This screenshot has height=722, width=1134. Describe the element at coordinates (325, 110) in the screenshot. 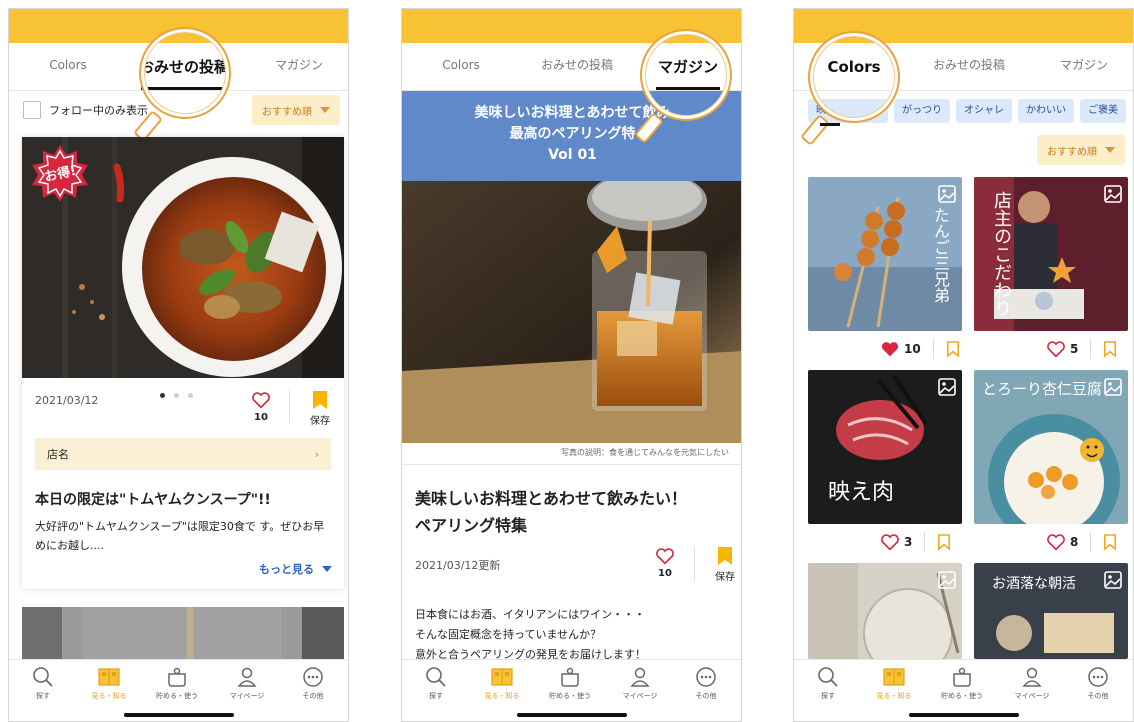

I see `chevron-down-icon` at that location.